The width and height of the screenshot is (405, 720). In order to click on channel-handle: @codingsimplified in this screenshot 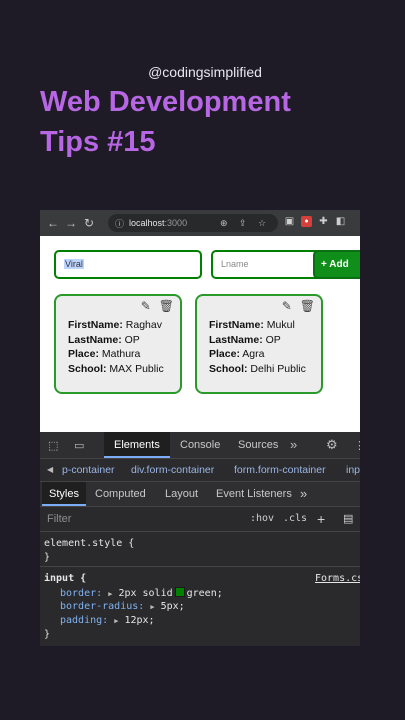, I will do `click(205, 72)`.